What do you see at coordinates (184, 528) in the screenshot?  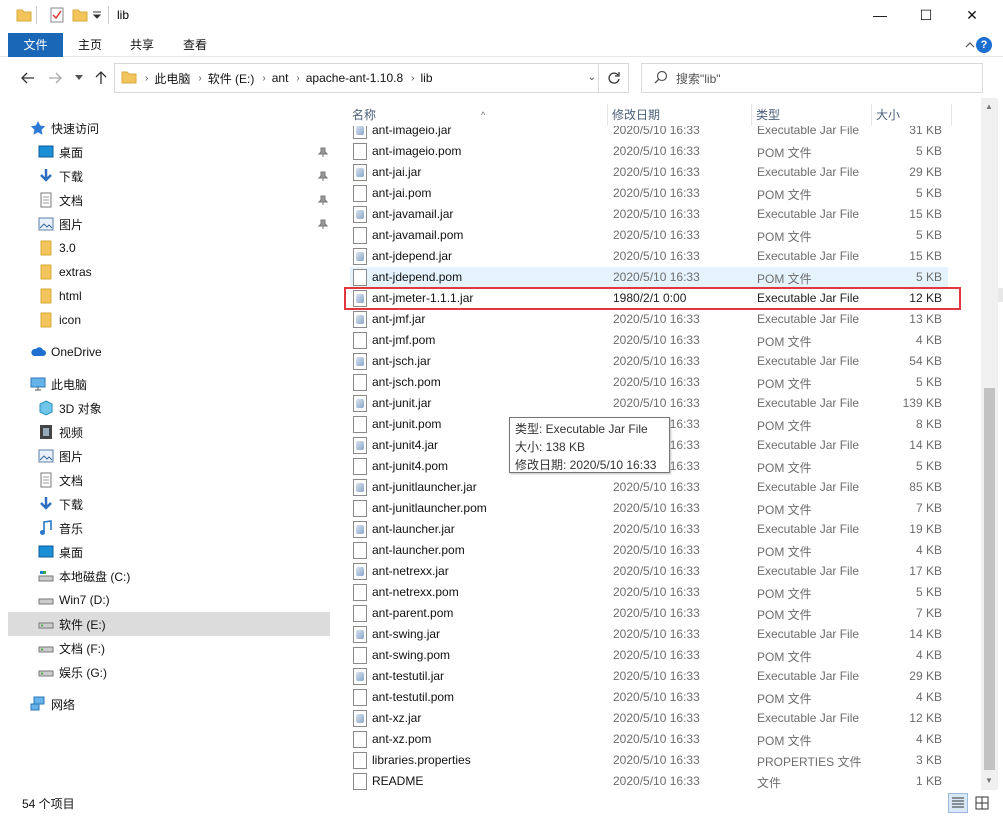 I see `nav-music: 音乐` at bounding box center [184, 528].